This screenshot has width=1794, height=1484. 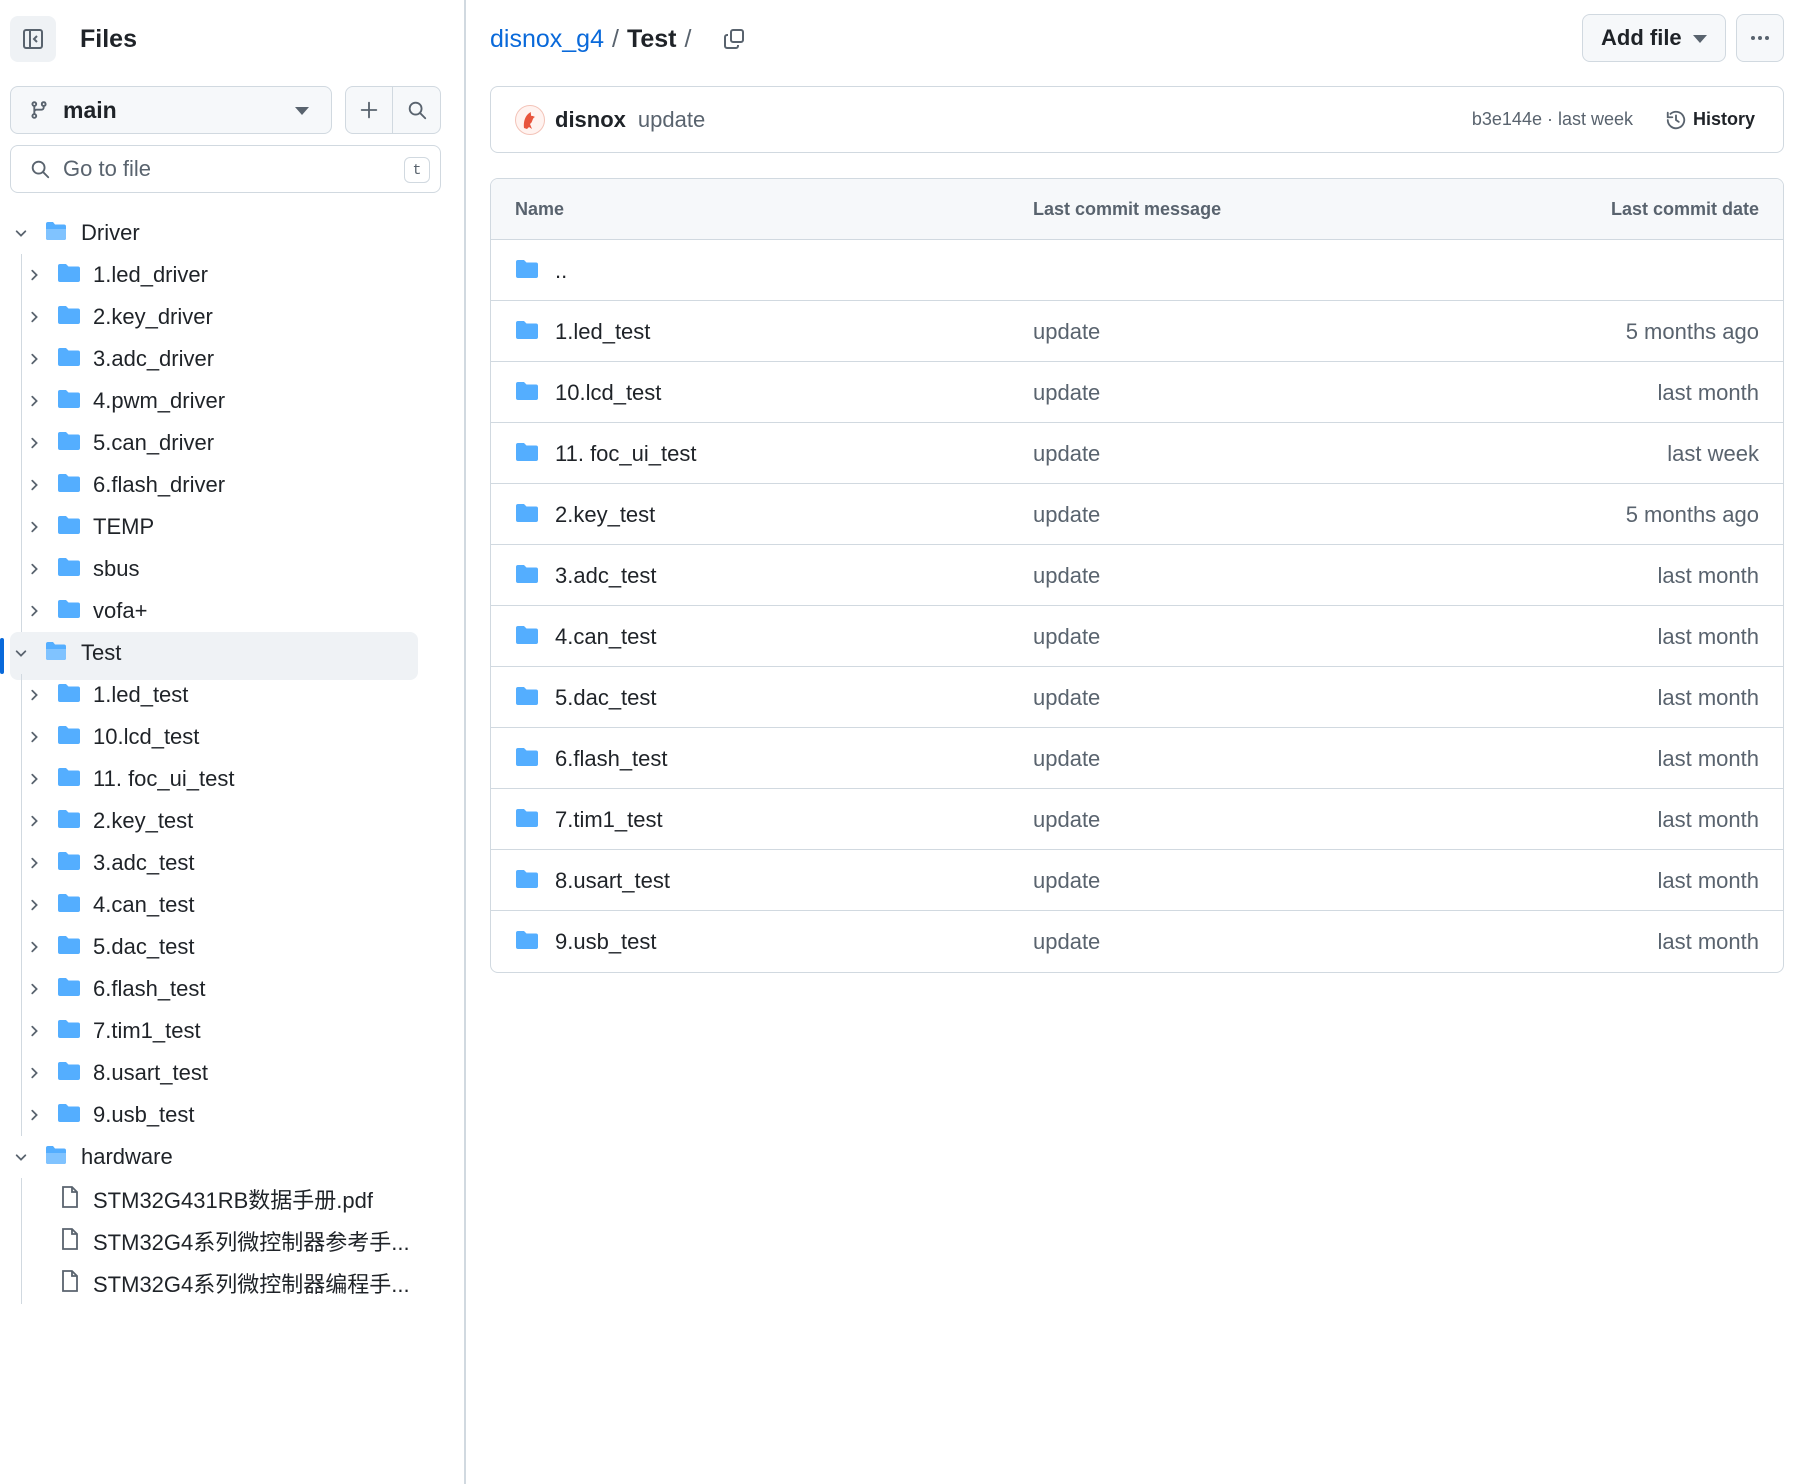 I want to click on tree-folder-item: 7.tim1_test, so click(x=233, y=1031).